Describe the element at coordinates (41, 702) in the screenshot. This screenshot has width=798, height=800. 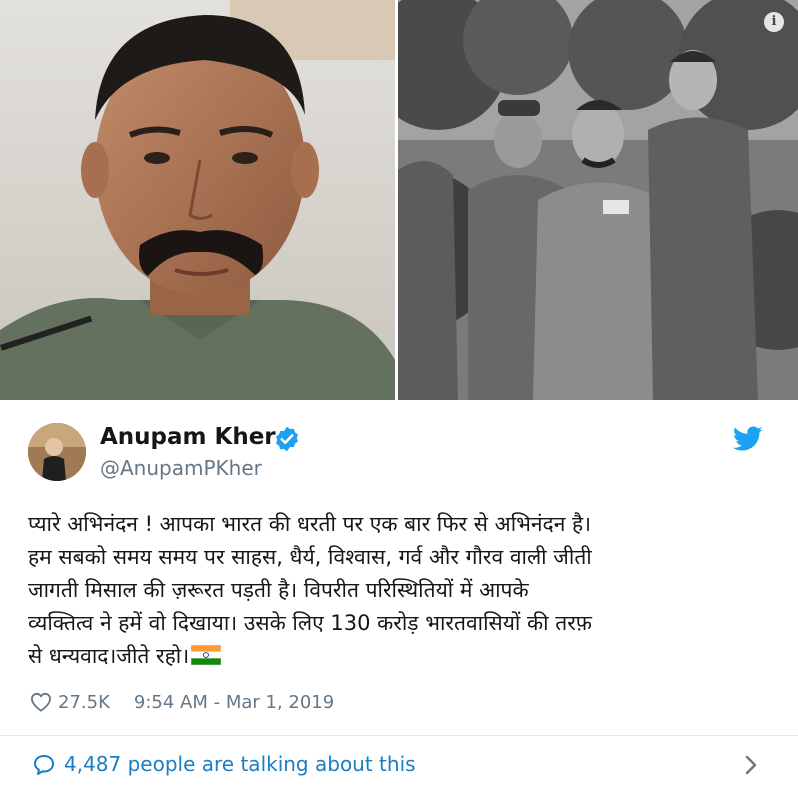
I see `heart-icon` at that location.